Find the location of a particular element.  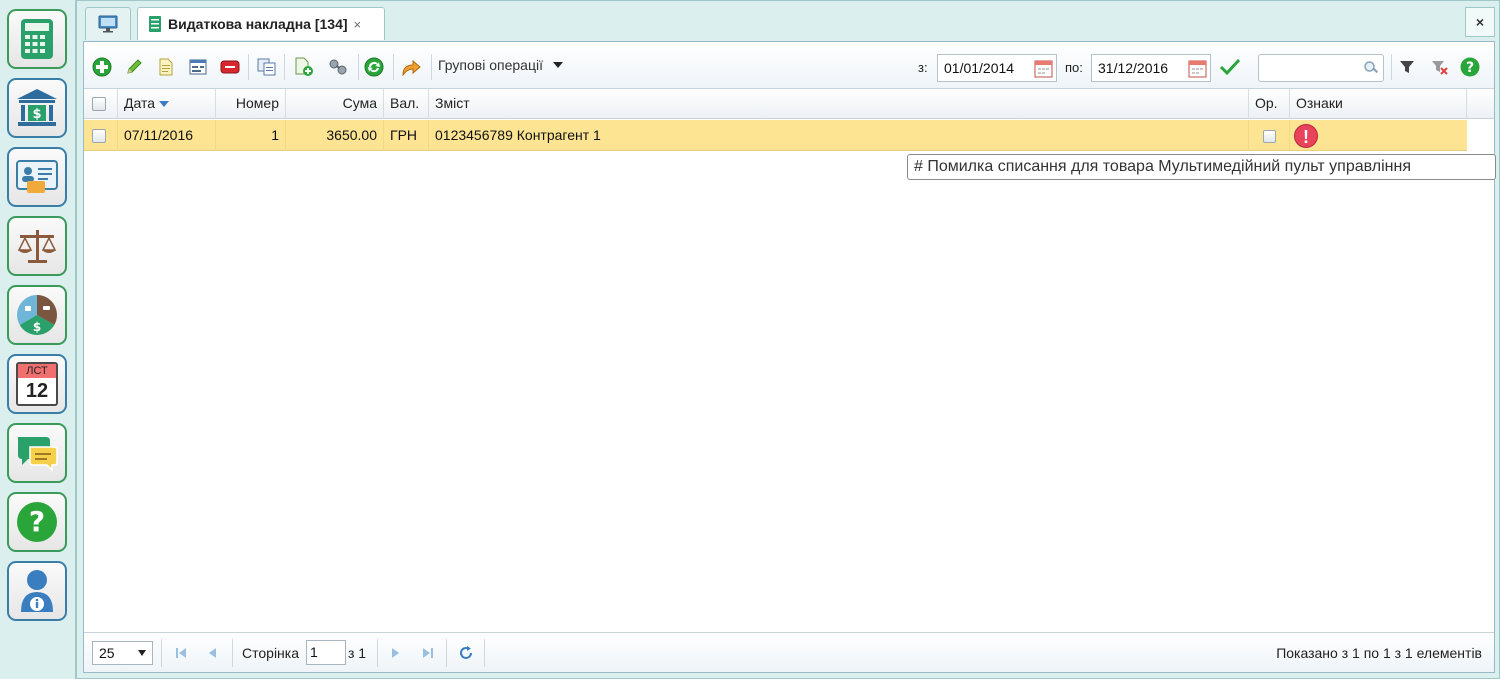

page-number-input: 1 is located at coordinates (326, 652).